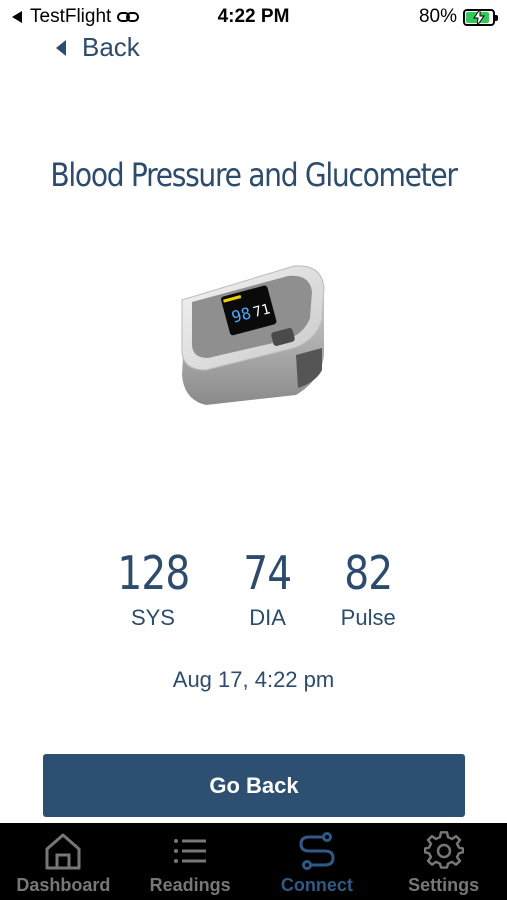 This screenshot has height=900, width=507. Describe the element at coordinates (111, 47) in the screenshot. I see `back-label: Back` at that location.